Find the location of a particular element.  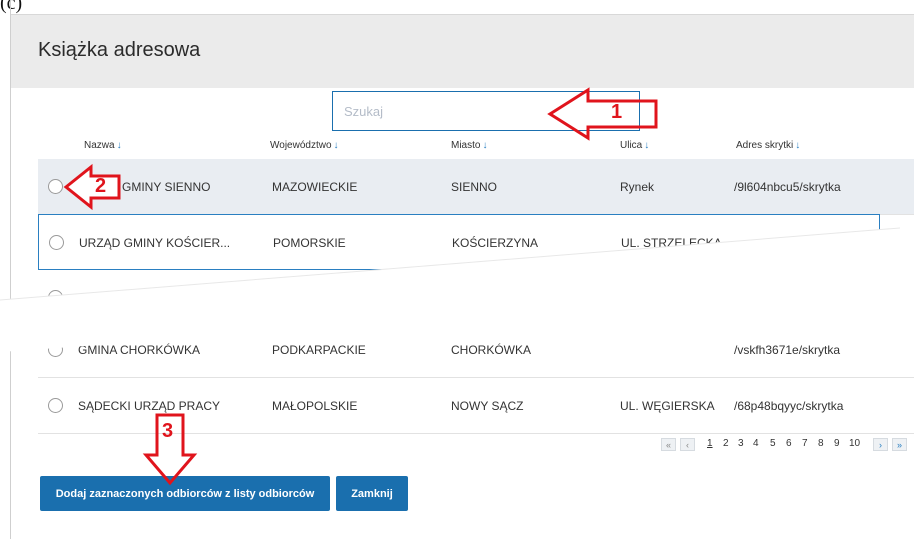

callout-number-2: 2 is located at coordinates (101, 186).